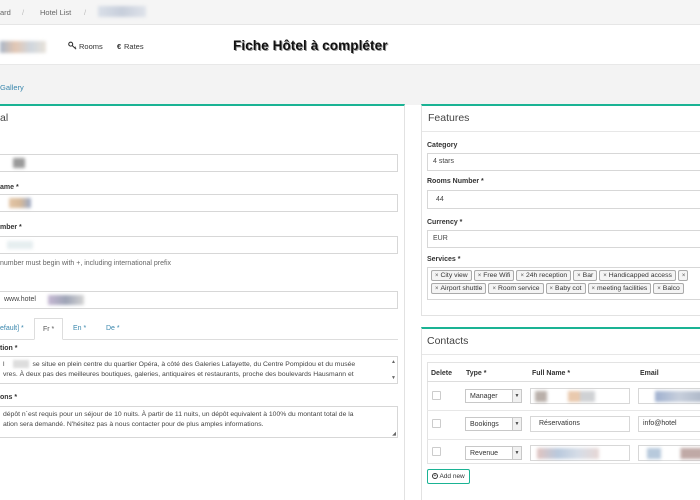 This screenshot has height=500, width=700. I want to click on sub-navigation, so click(350, 85).